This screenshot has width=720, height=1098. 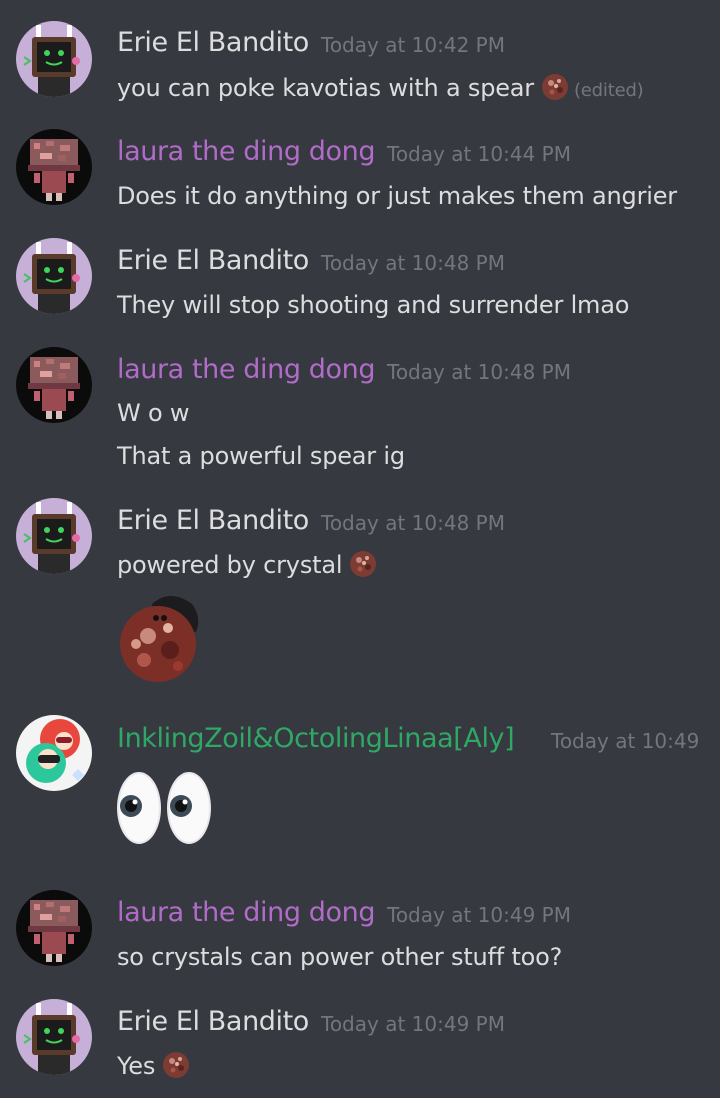 What do you see at coordinates (625, 741) in the screenshot?
I see `timestamp: Today at 10:49` at bounding box center [625, 741].